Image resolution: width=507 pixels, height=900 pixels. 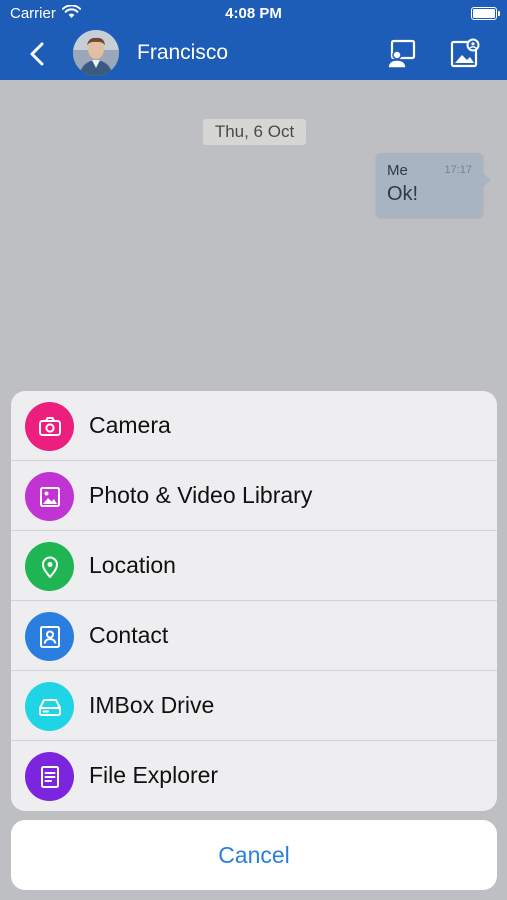 I want to click on chat-header: Francisco, so click(x=253, y=54).